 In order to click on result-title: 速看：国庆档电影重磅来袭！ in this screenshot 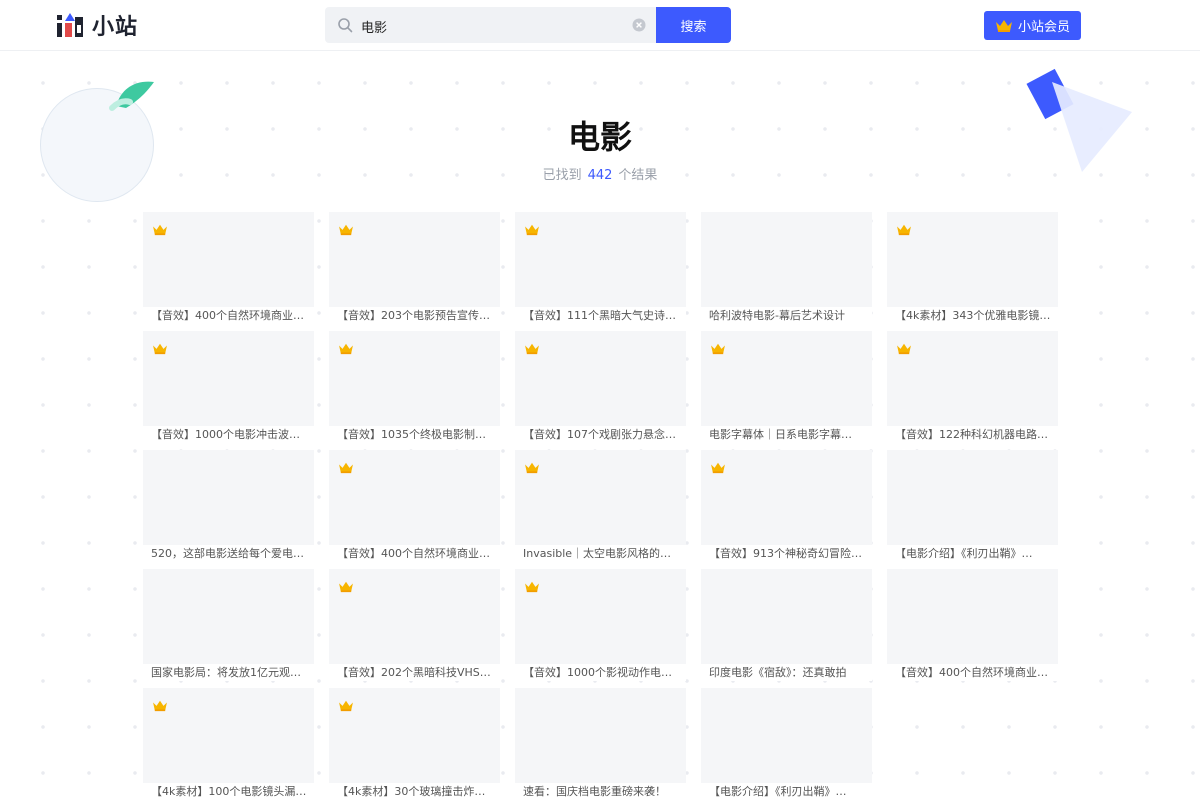, I will do `click(600, 791)`.